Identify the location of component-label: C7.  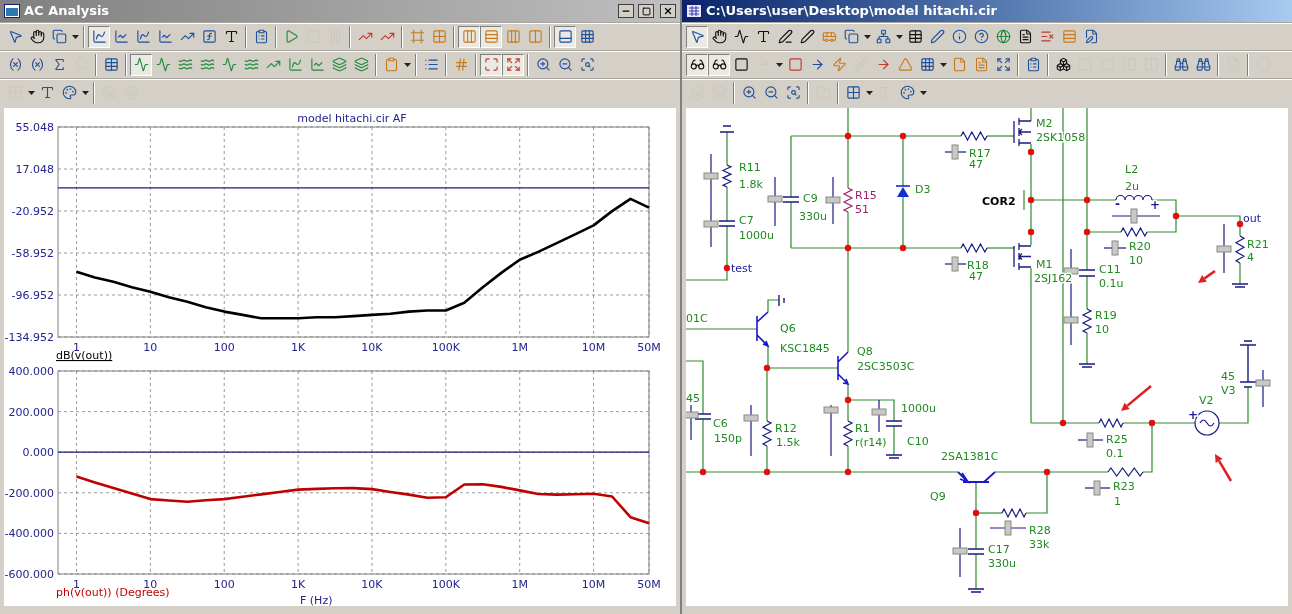
(746, 220).